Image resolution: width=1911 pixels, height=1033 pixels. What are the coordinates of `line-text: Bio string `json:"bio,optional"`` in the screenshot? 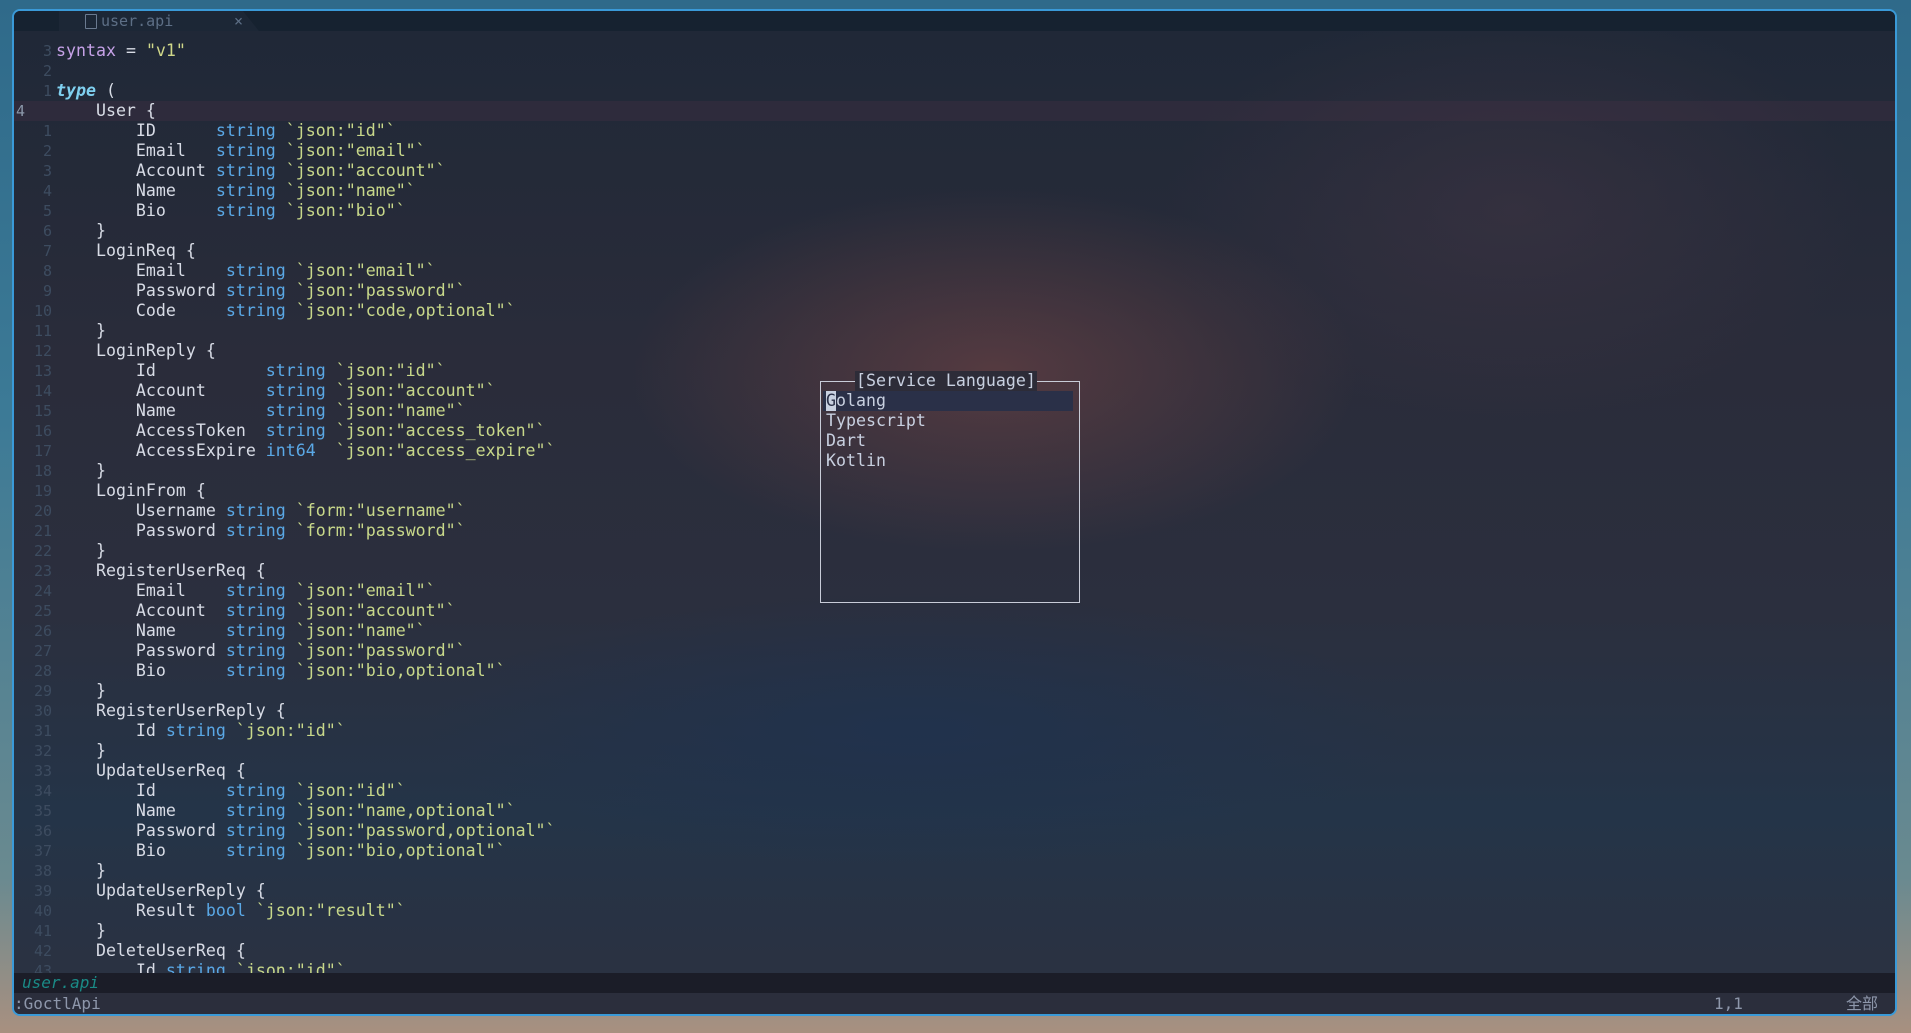 It's located at (281, 851).